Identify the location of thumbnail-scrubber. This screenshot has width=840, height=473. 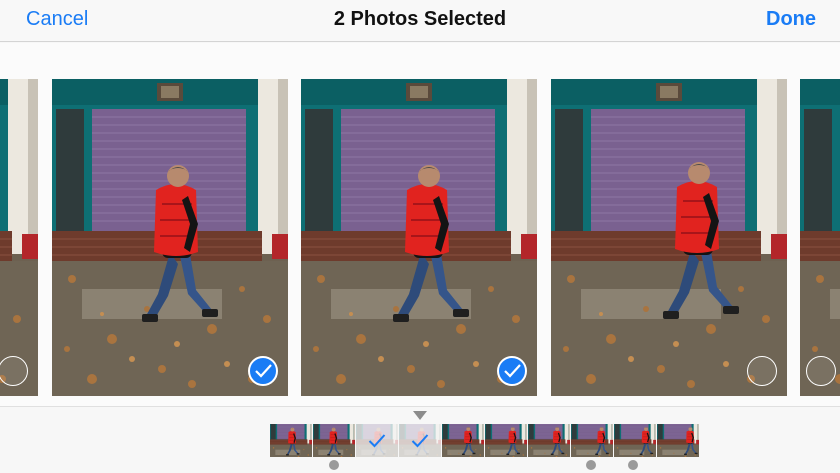
(420, 439).